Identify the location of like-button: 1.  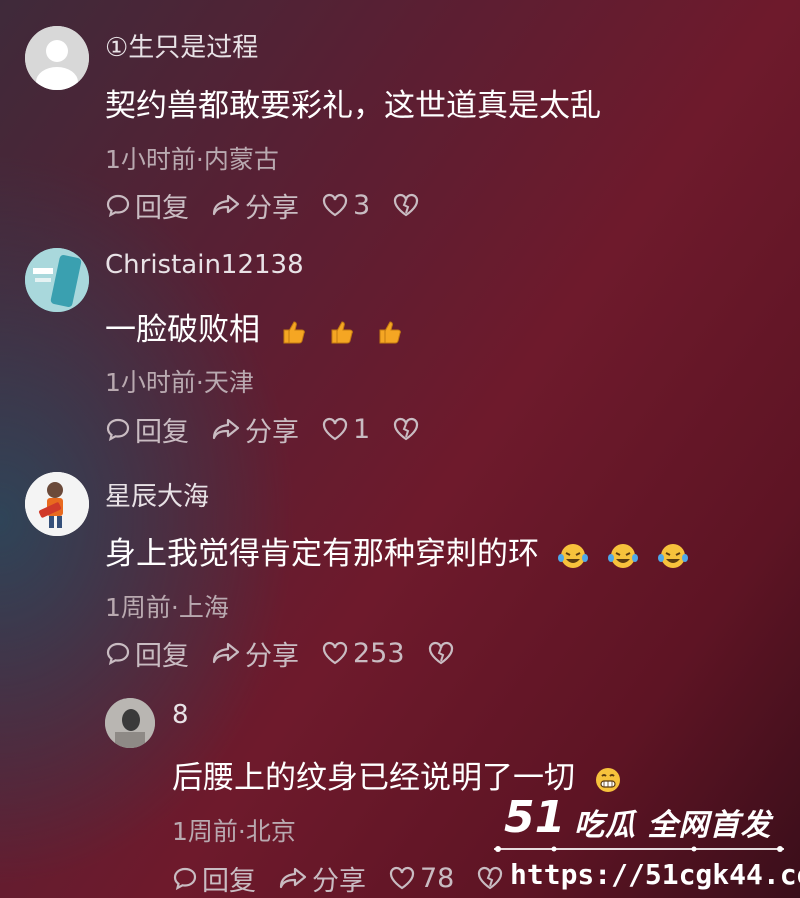
(345, 429).